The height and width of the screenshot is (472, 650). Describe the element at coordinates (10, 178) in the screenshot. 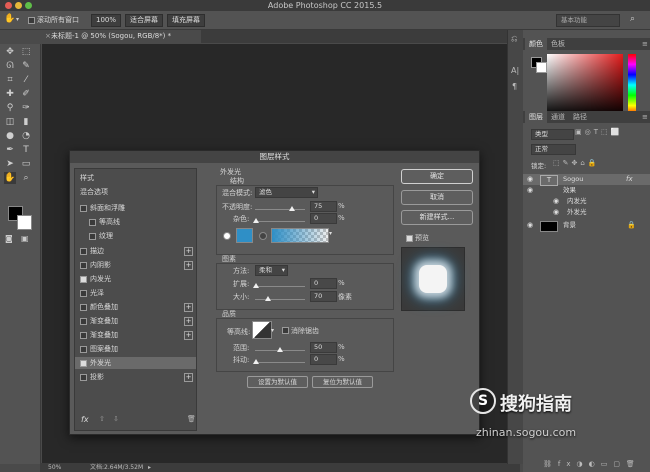

I see `hand-tool-active-icon: ✋` at that location.